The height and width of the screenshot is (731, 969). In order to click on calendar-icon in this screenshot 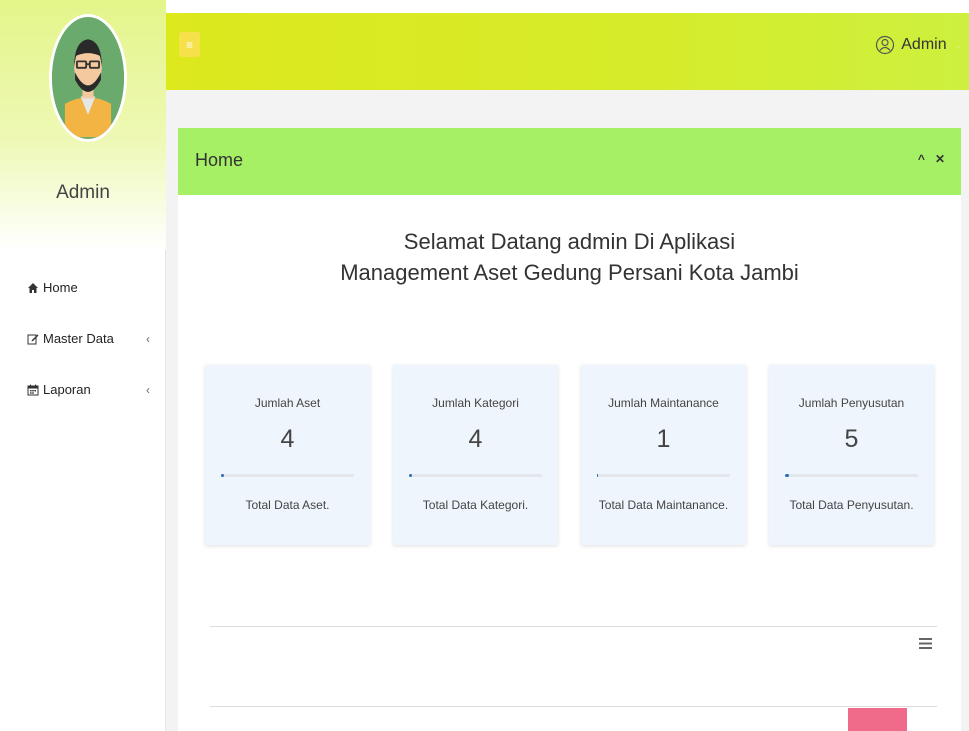, I will do `click(33, 390)`.